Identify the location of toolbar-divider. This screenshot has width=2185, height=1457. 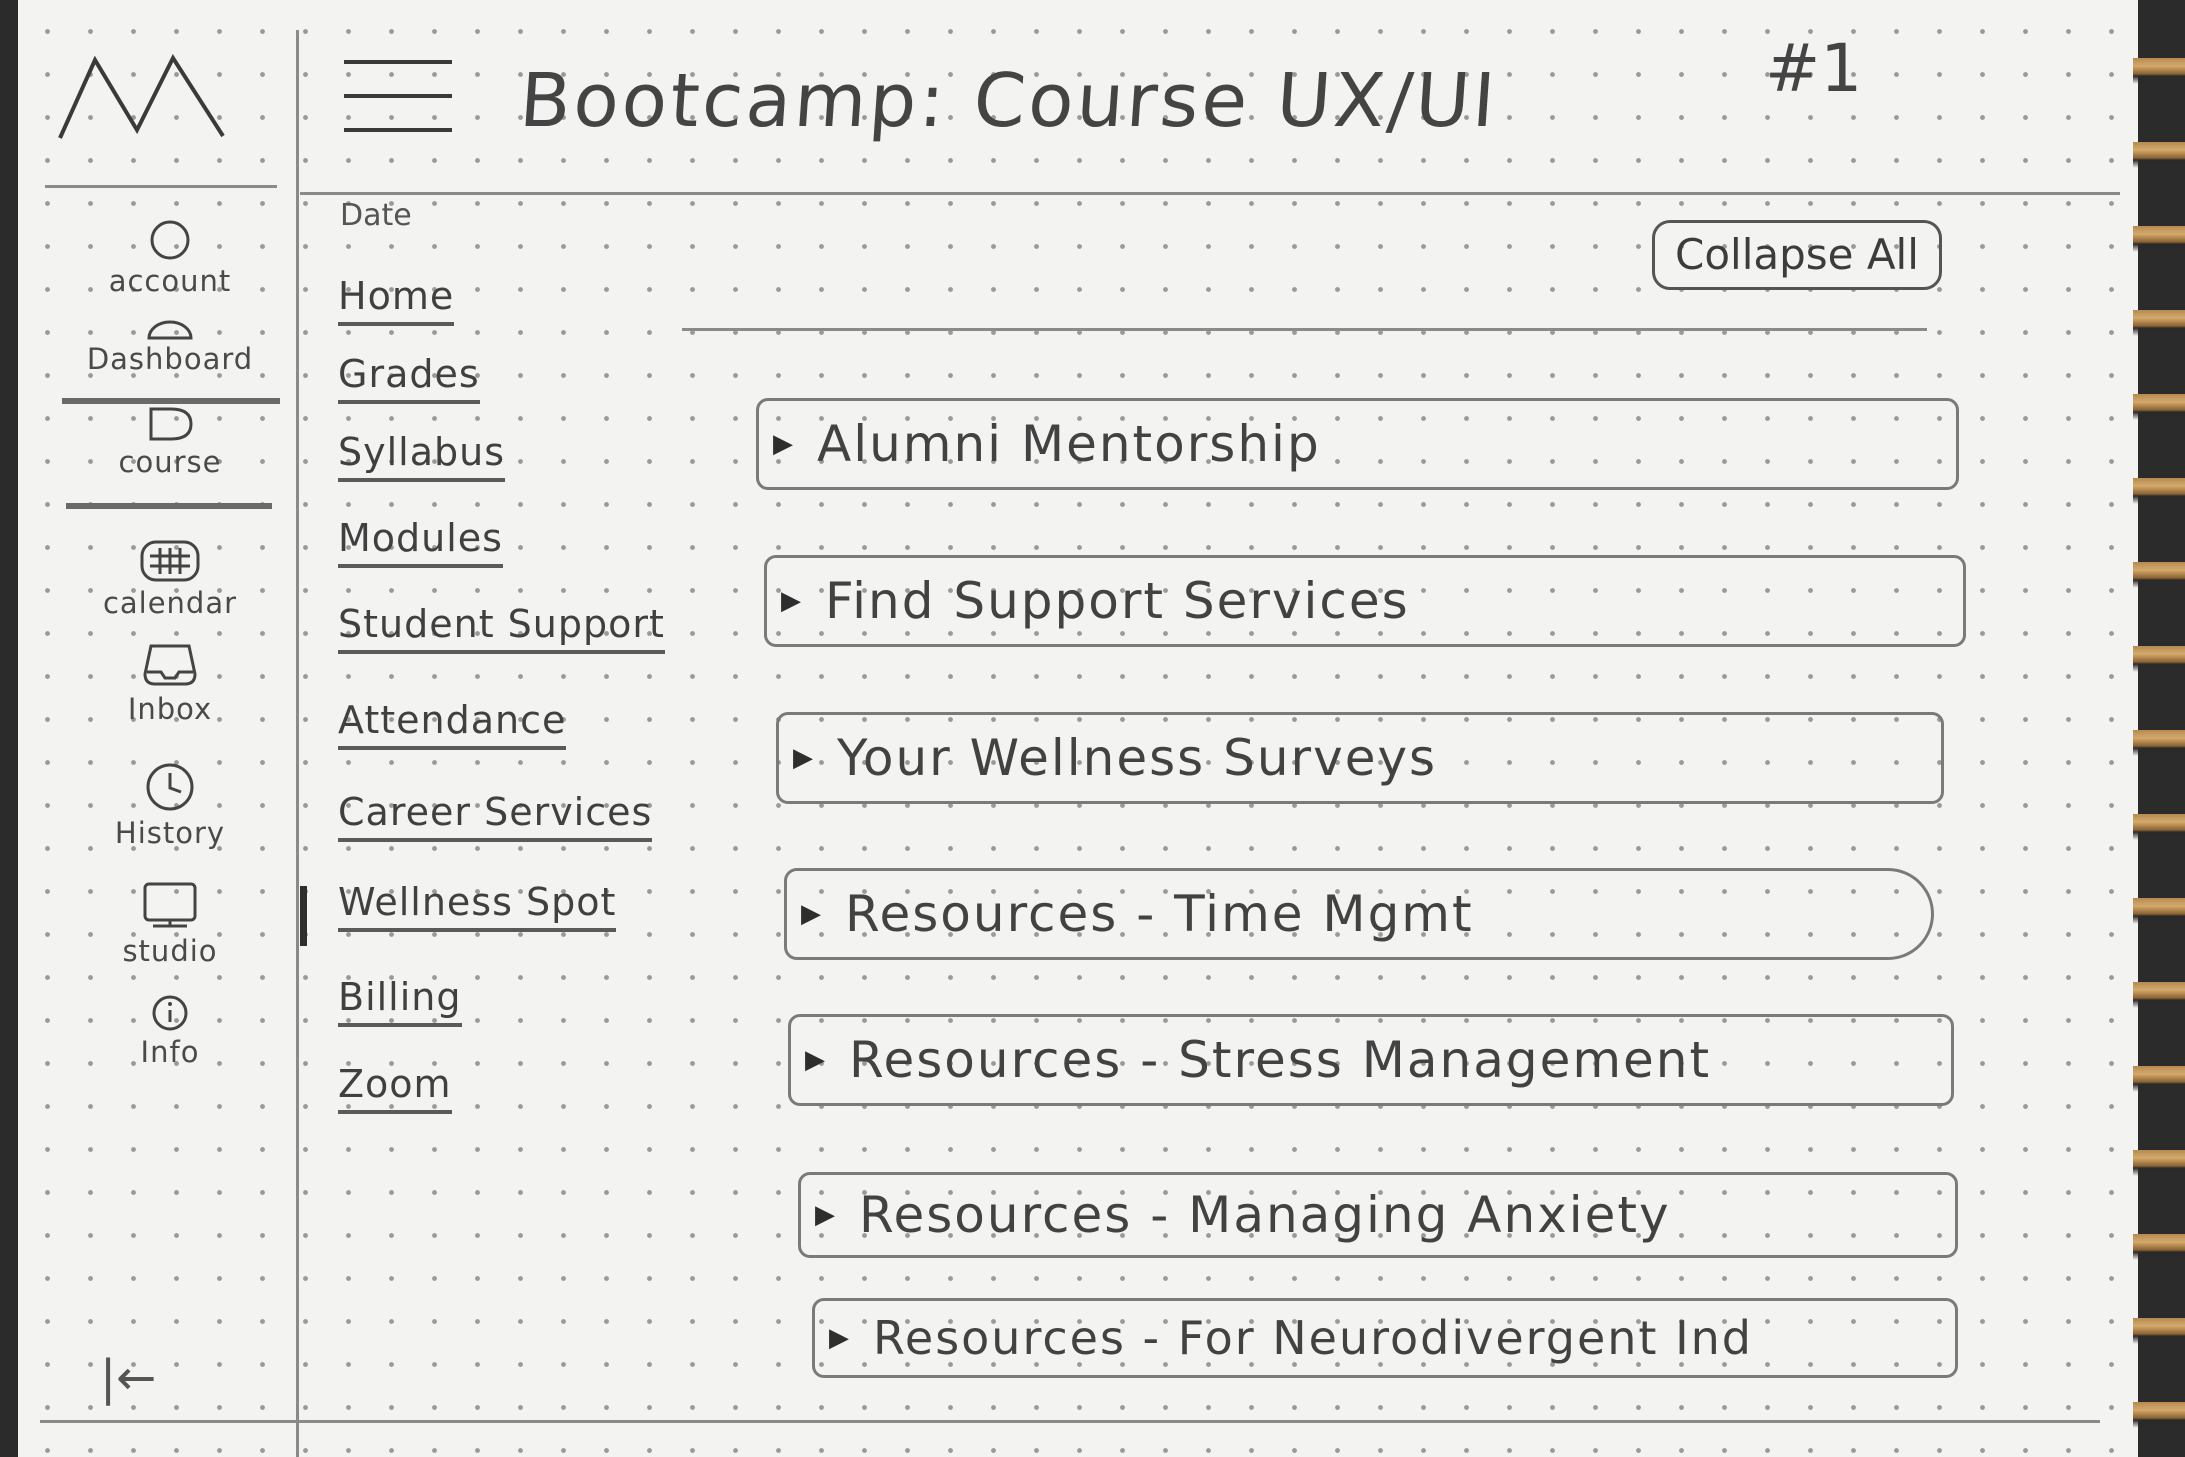
(1304, 329).